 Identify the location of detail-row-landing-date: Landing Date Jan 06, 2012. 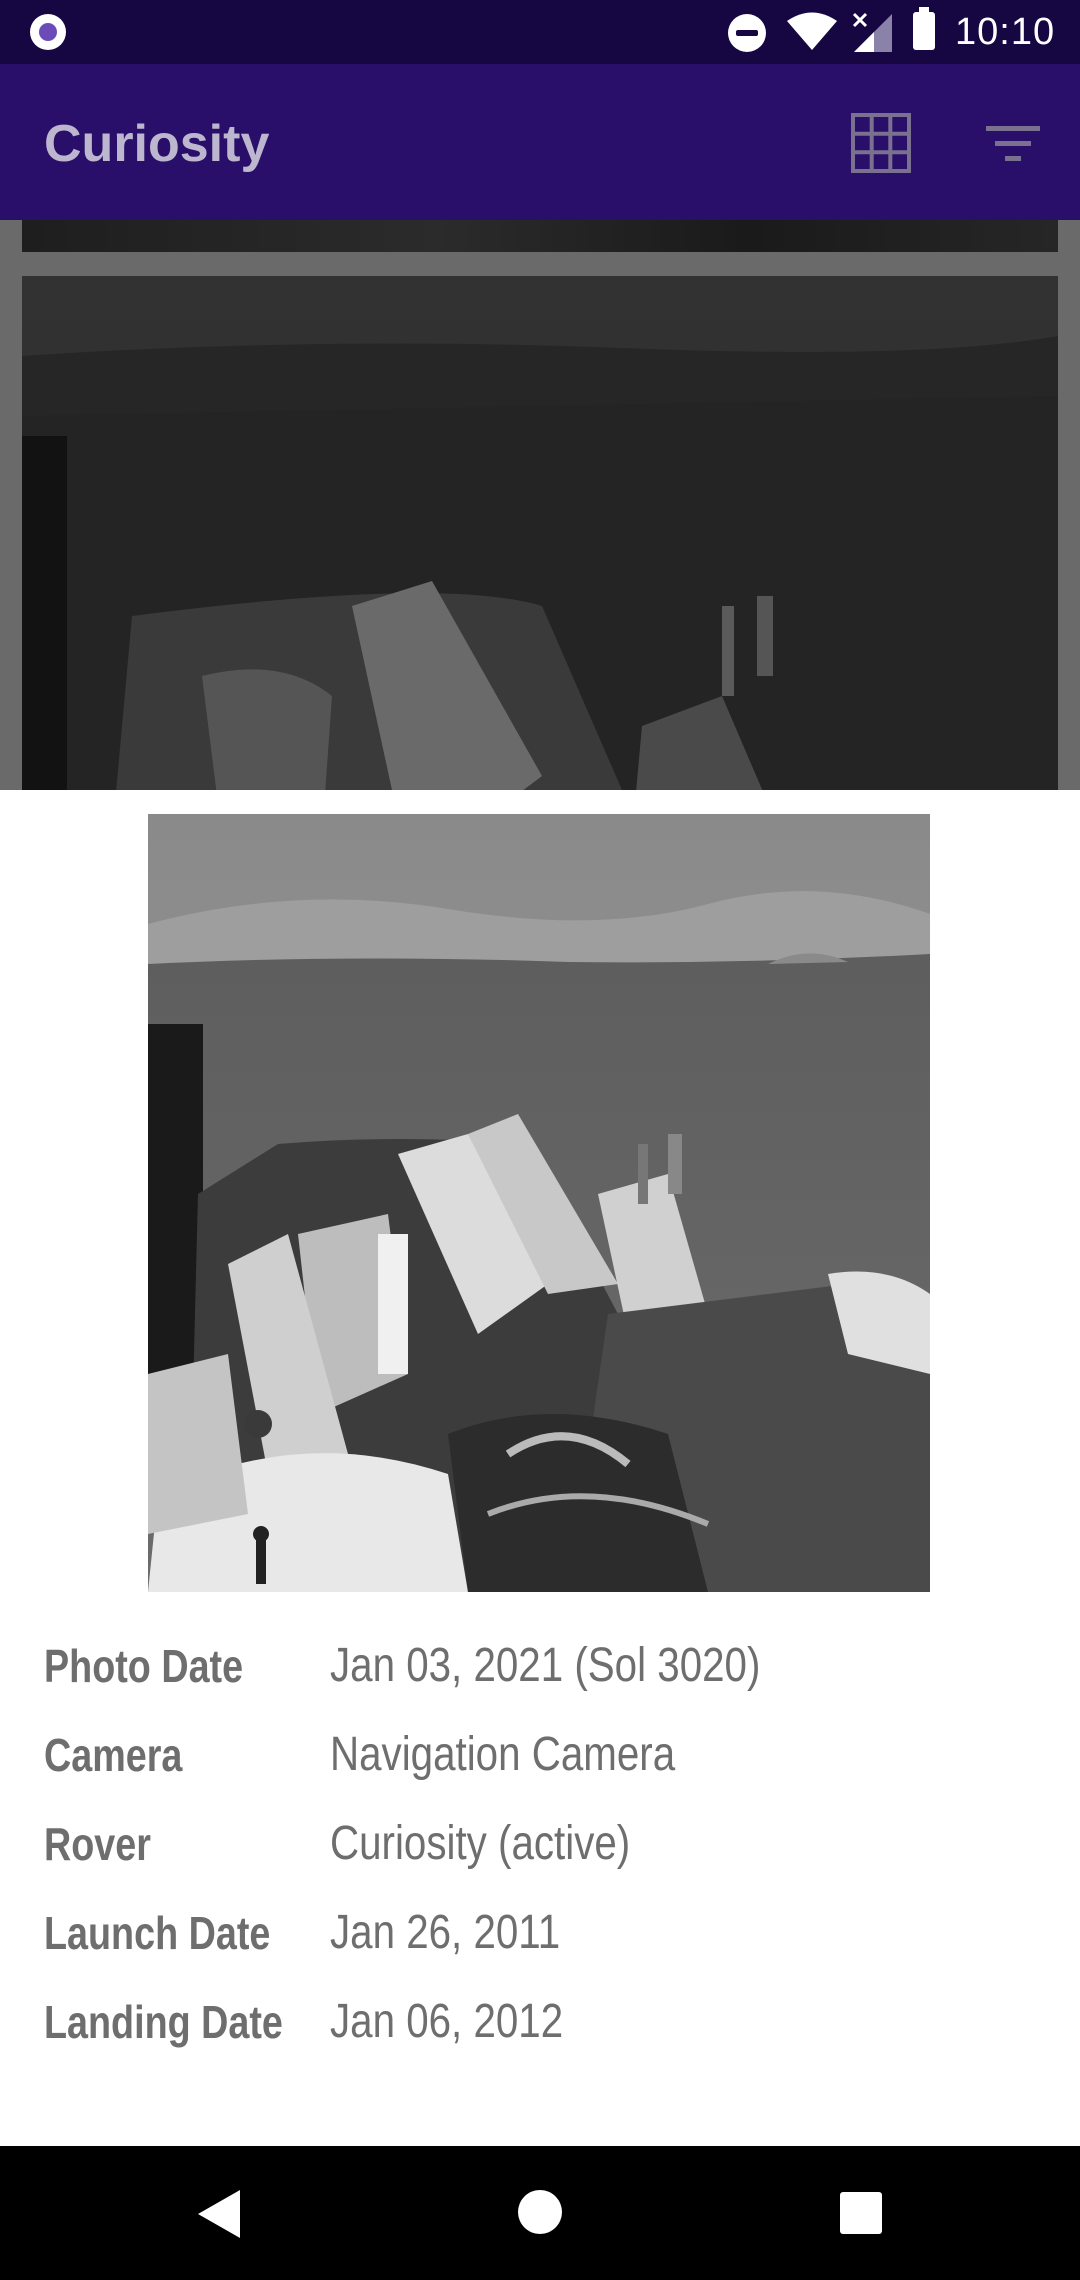
(544, 2038).